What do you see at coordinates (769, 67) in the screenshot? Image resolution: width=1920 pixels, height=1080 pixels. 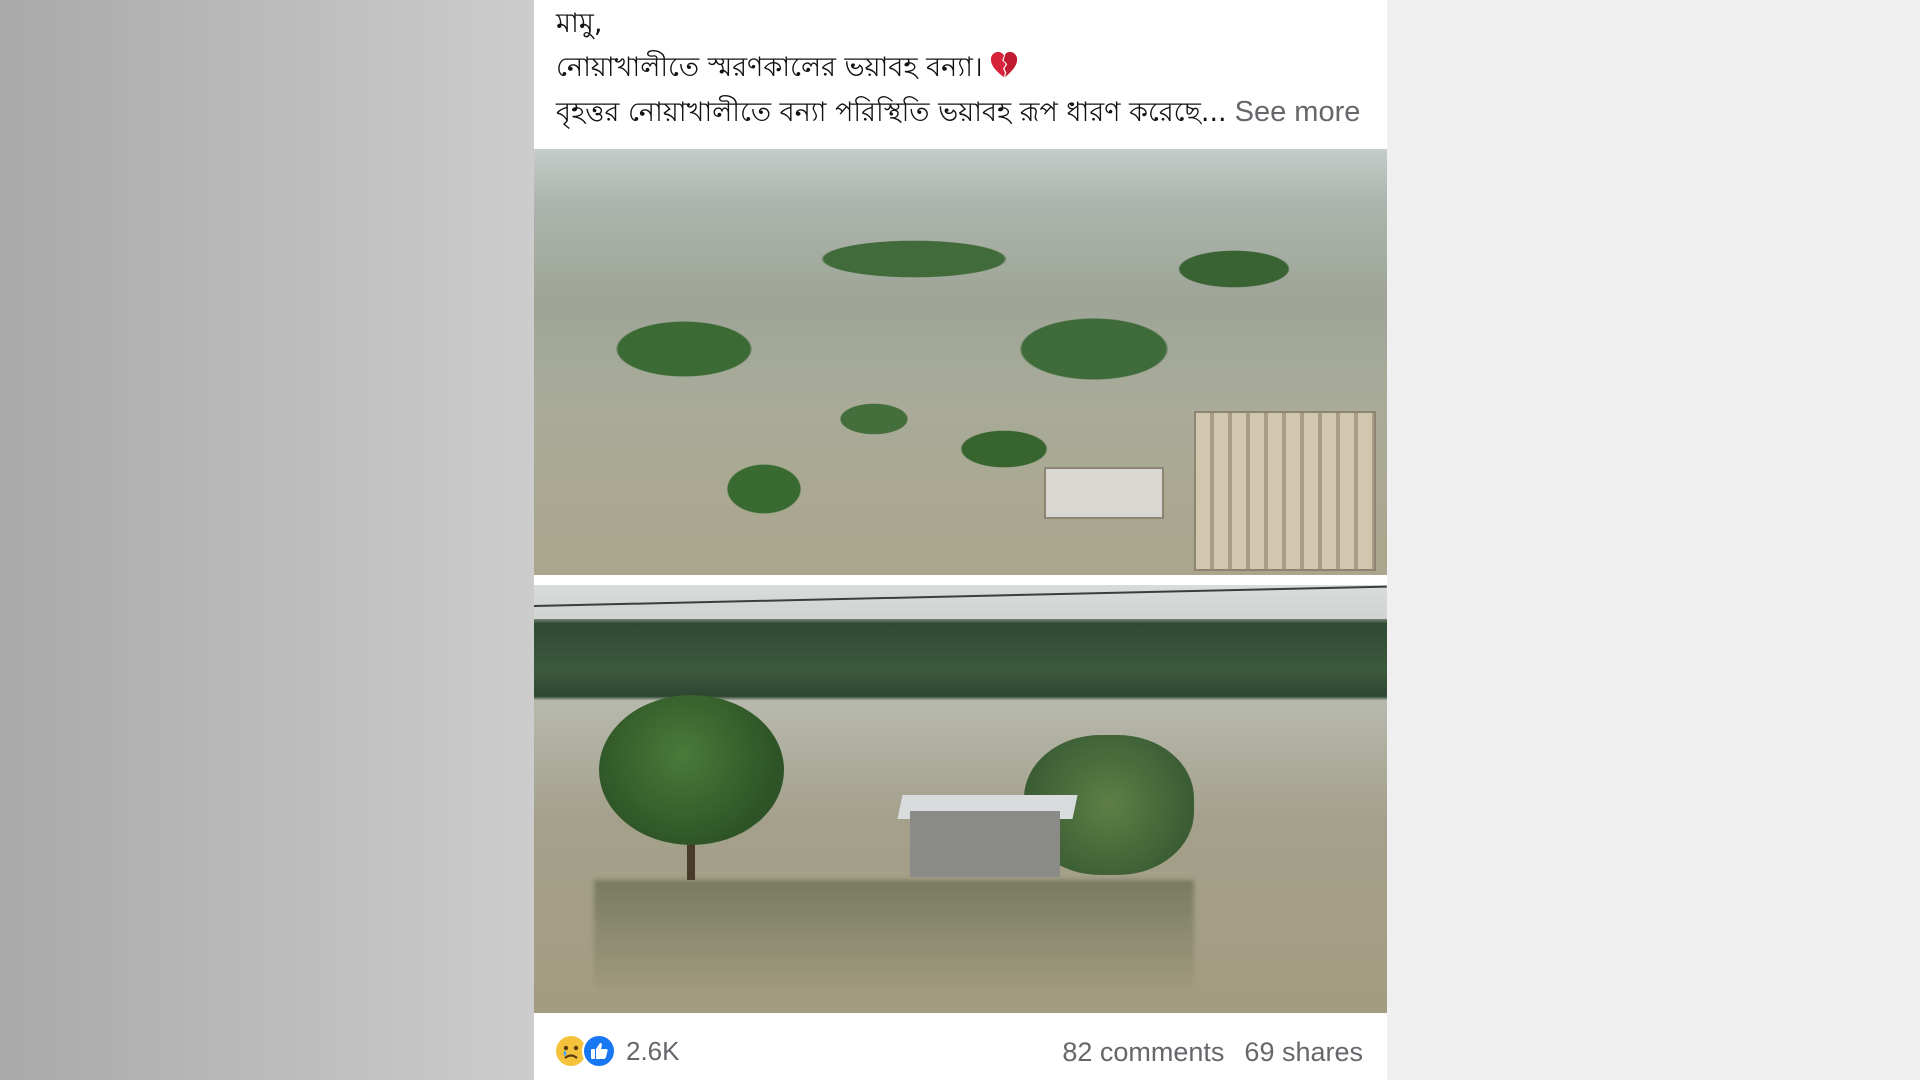 I see `post-line-2-text: নোয়াখালীতে স্মরণকালের ভয়াবহ বন্যা।` at bounding box center [769, 67].